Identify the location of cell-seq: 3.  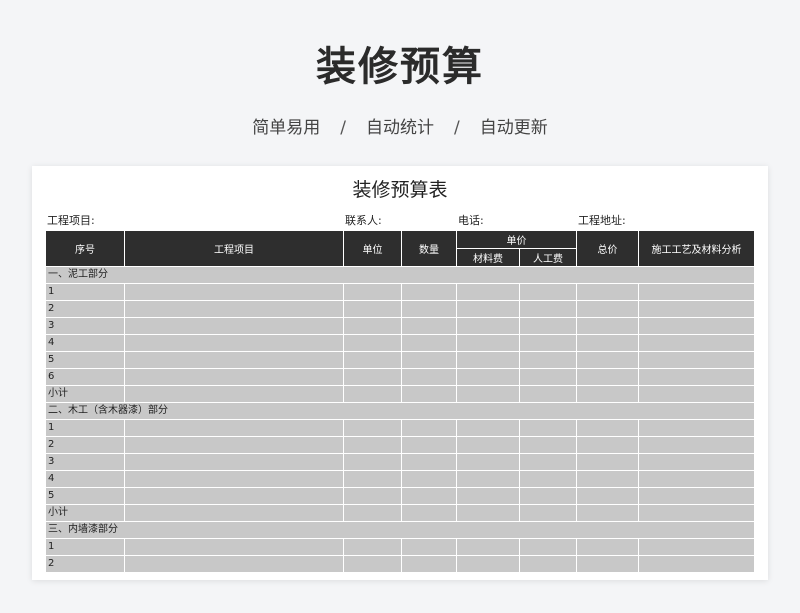
(85, 326).